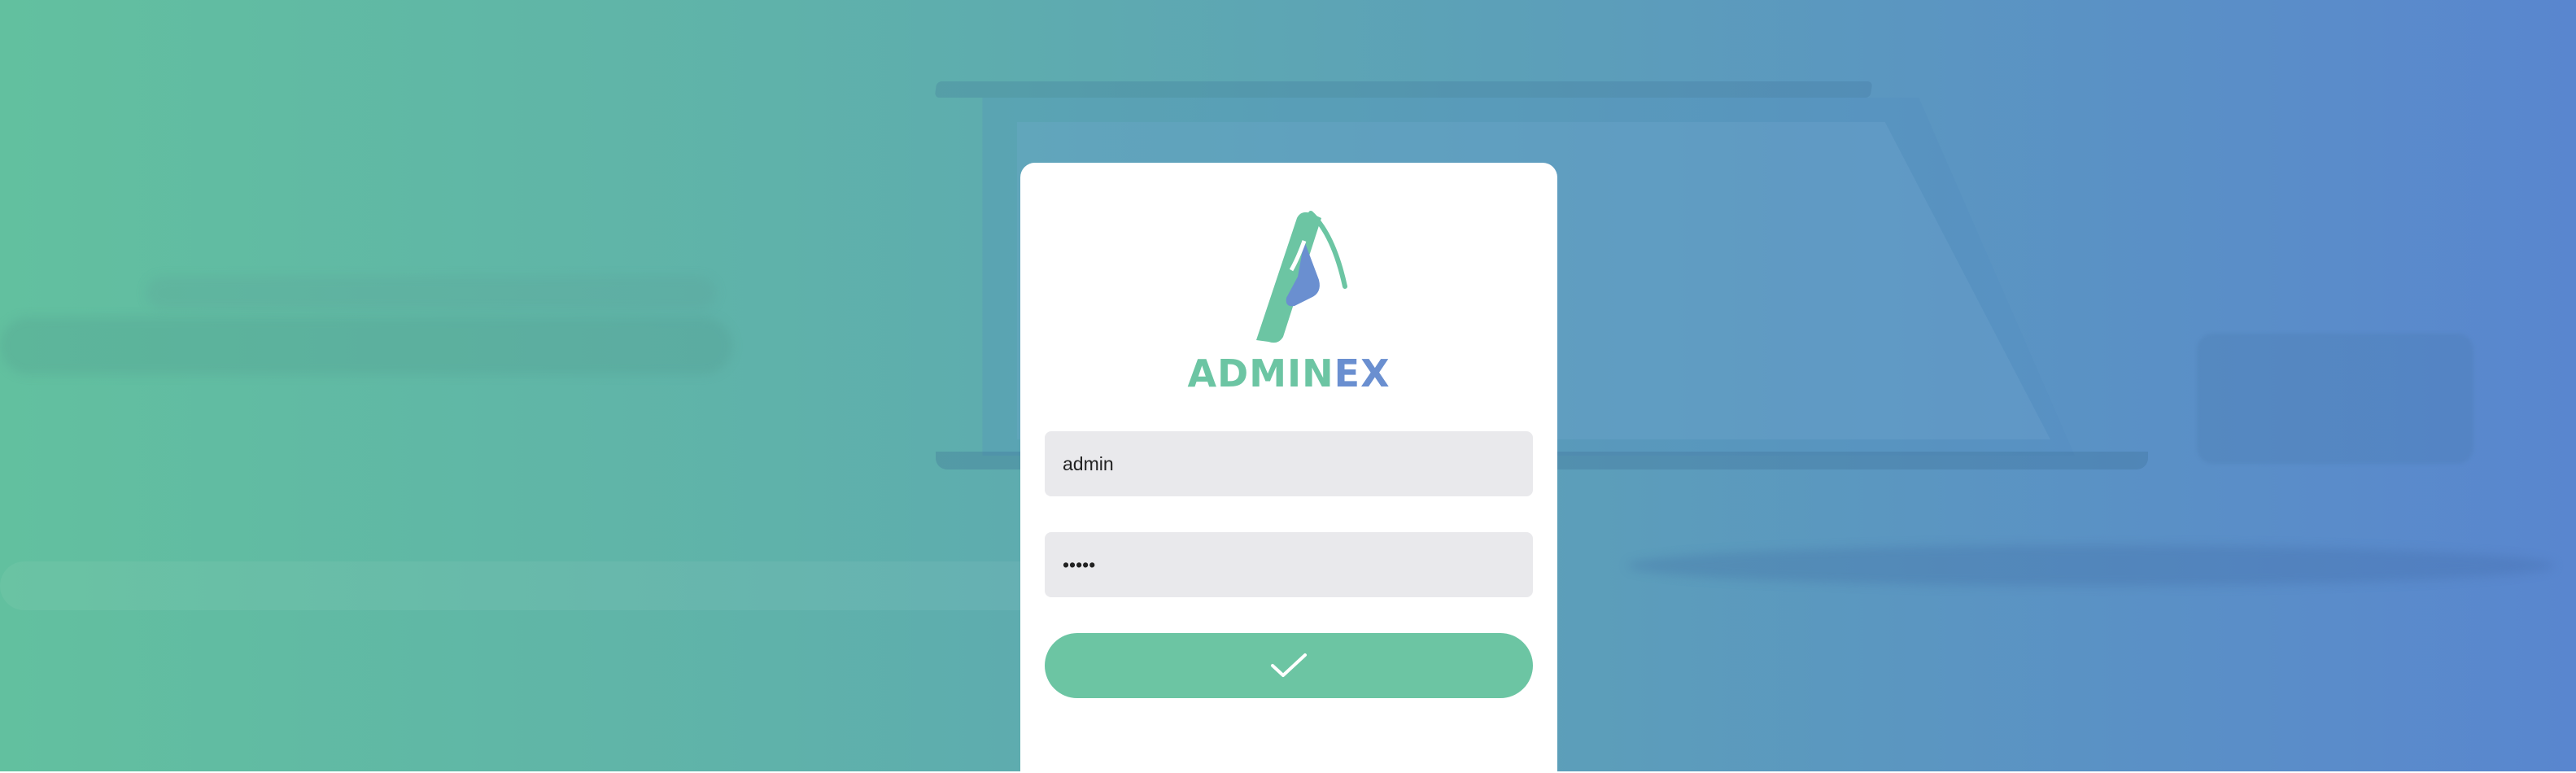 The width and height of the screenshot is (2576, 773). I want to click on background-gadget, so click(2335, 399).